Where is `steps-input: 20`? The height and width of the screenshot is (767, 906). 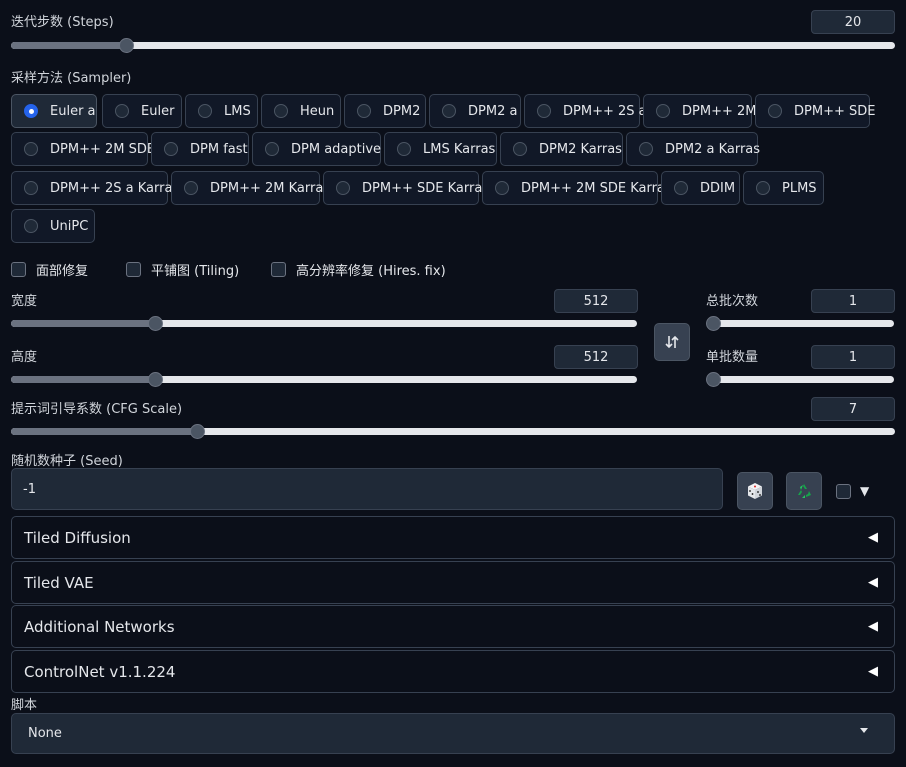 steps-input: 20 is located at coordinates (853, 22).